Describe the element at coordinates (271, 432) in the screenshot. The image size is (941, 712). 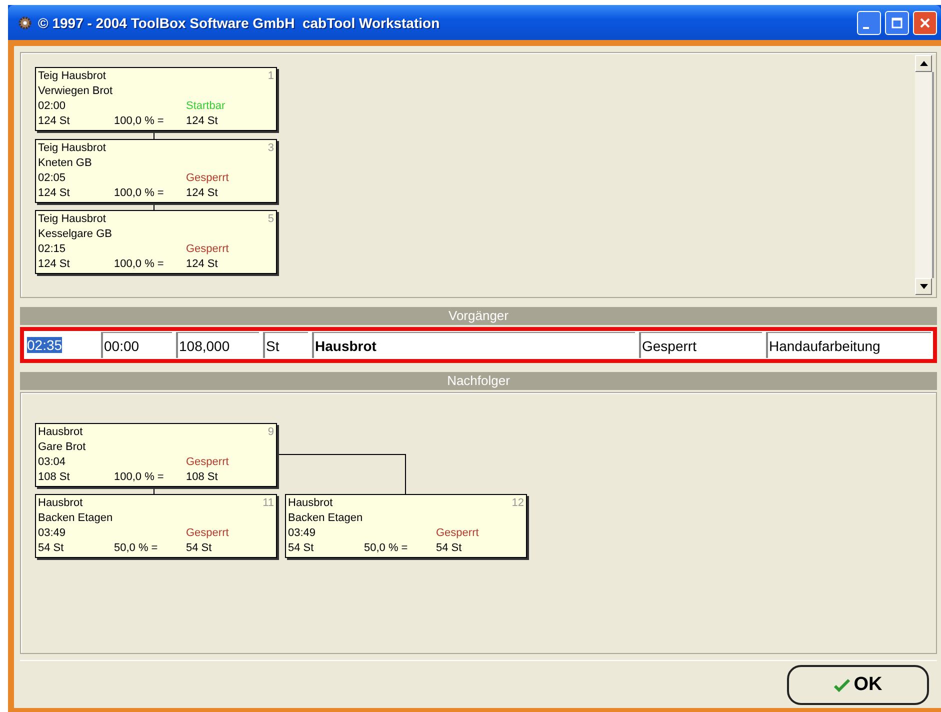
I see `task-number: 9` at that location.